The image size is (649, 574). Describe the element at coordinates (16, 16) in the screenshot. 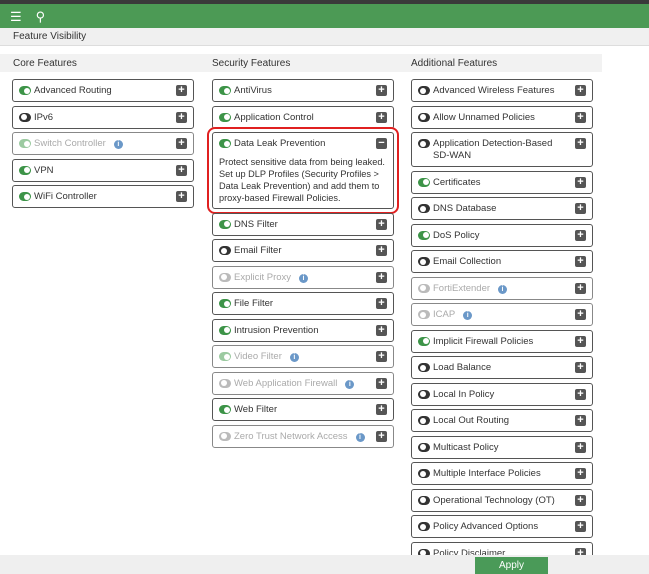

I see `menu-icon: ☰` at that location.